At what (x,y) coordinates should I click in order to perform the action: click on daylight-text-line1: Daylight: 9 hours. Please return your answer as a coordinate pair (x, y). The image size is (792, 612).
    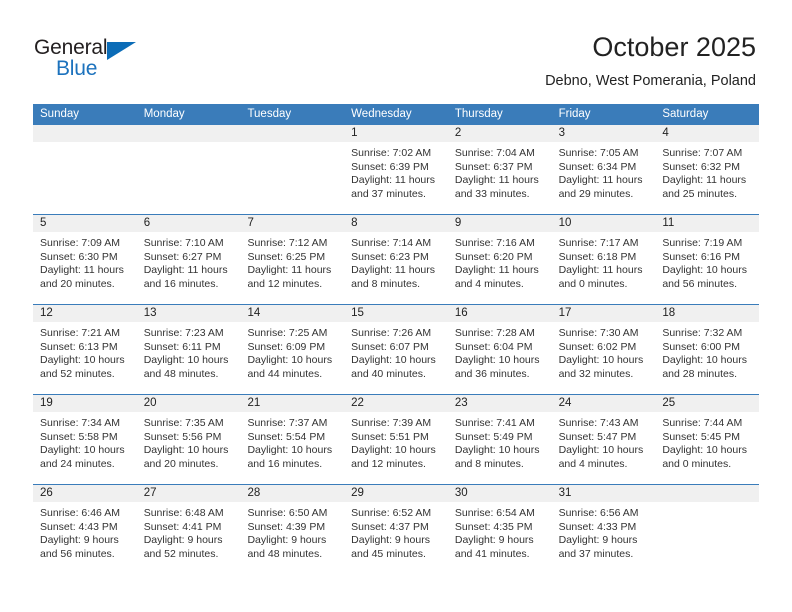
    Looking at the image, I should click on (287, 540).